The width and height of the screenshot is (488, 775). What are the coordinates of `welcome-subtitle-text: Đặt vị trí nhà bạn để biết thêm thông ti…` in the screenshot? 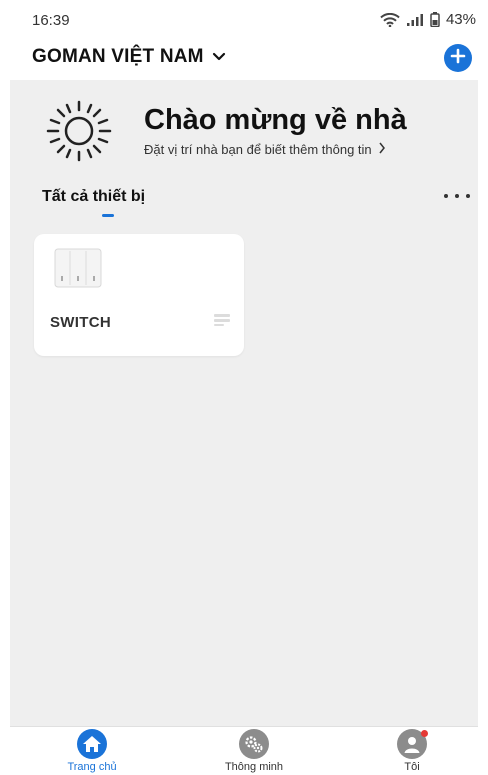 It's located at (258, 149).